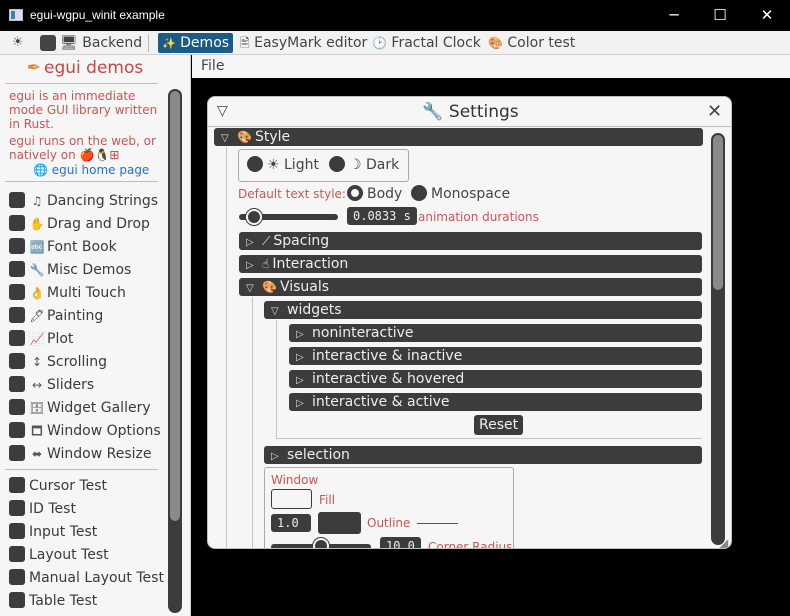 The height and width of the screenshot is (616, 790). I want to click on demo-painting: 🖊 Painting, so click(56, 316).